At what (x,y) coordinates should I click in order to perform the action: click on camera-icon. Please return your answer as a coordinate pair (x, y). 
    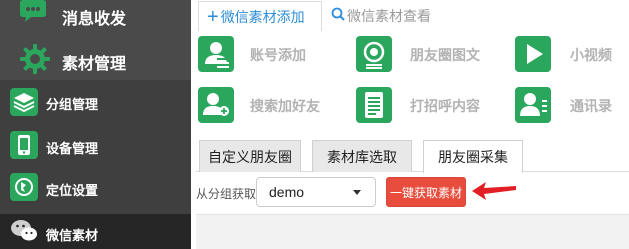
    Looking at the image, I should click on (374, 54).